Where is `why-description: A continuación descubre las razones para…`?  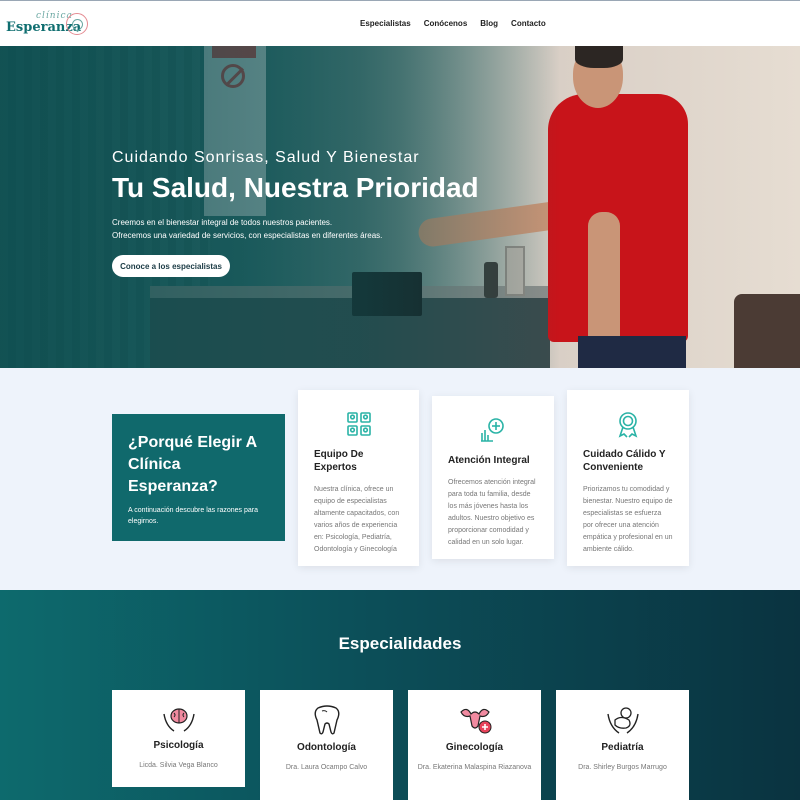
why-description: A continuación descubre las razones para… is located at coordinates (193, 516).